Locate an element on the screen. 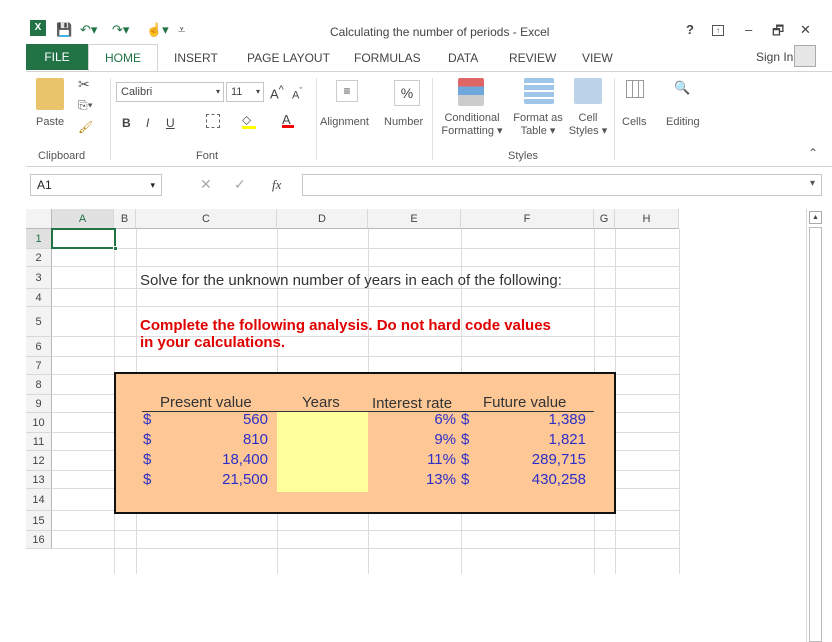 This screenshot has width=832, height=642. conditional-formatting-button: Conditional Formatting ▾ is located at coordinates (472, 124).